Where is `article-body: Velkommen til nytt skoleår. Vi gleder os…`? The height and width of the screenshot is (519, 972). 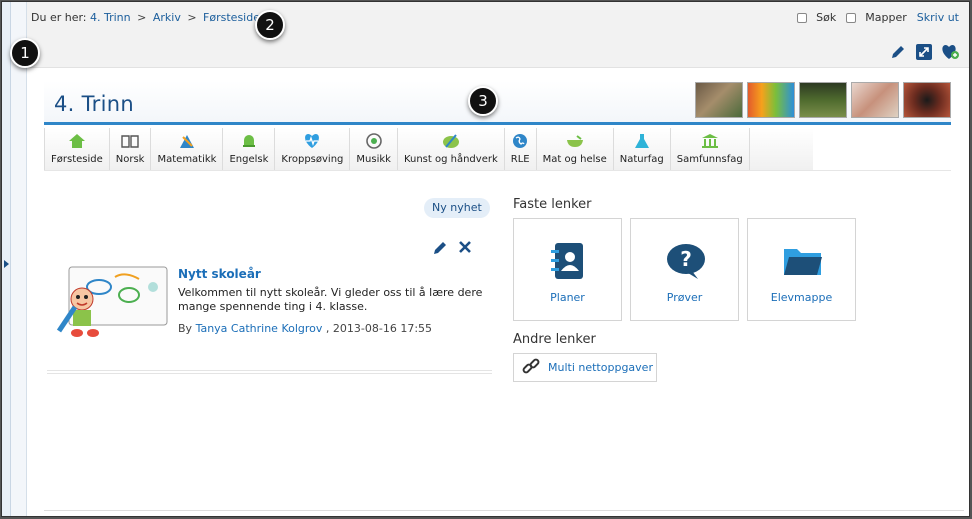 article-body: Velkommen til nytt skoleår. Vi gleder os… is located at coordinates (330, 299).